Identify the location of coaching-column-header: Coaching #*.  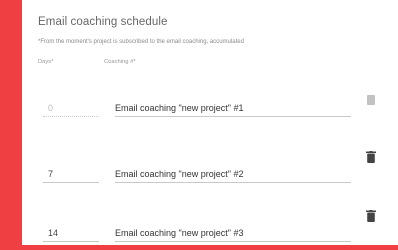
(120, 62).